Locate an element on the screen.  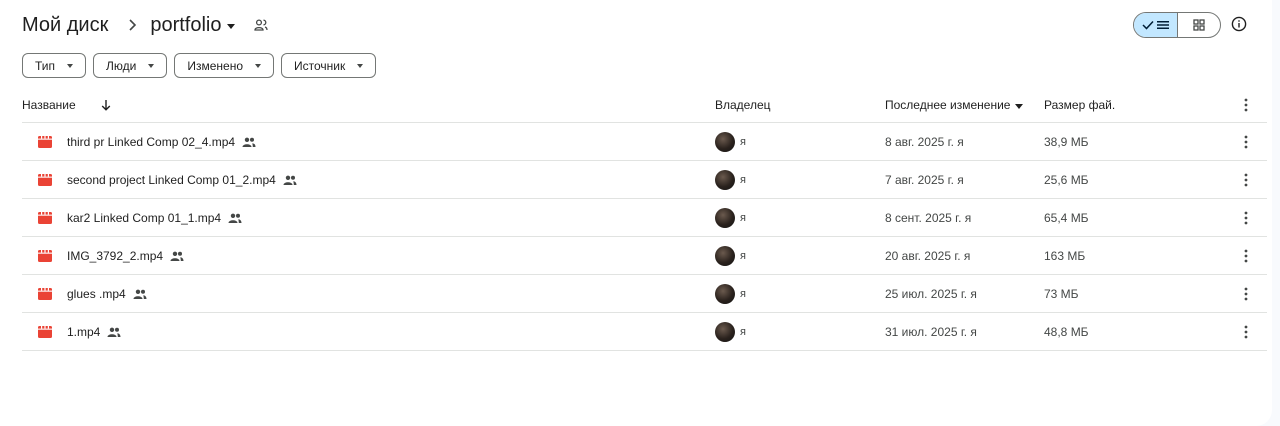
filter-chip-label: Изменено is located at coordinates (215, 65).